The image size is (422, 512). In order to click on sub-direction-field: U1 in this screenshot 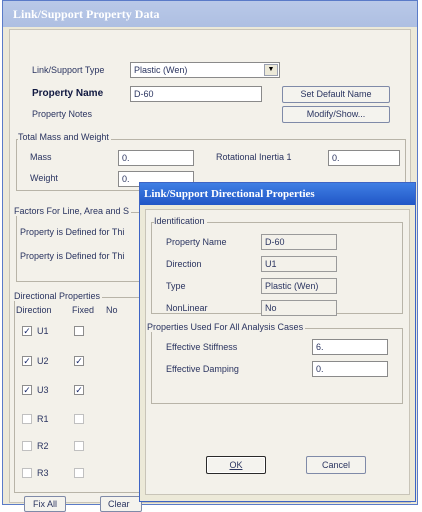, I will do `click(299, 264)`.